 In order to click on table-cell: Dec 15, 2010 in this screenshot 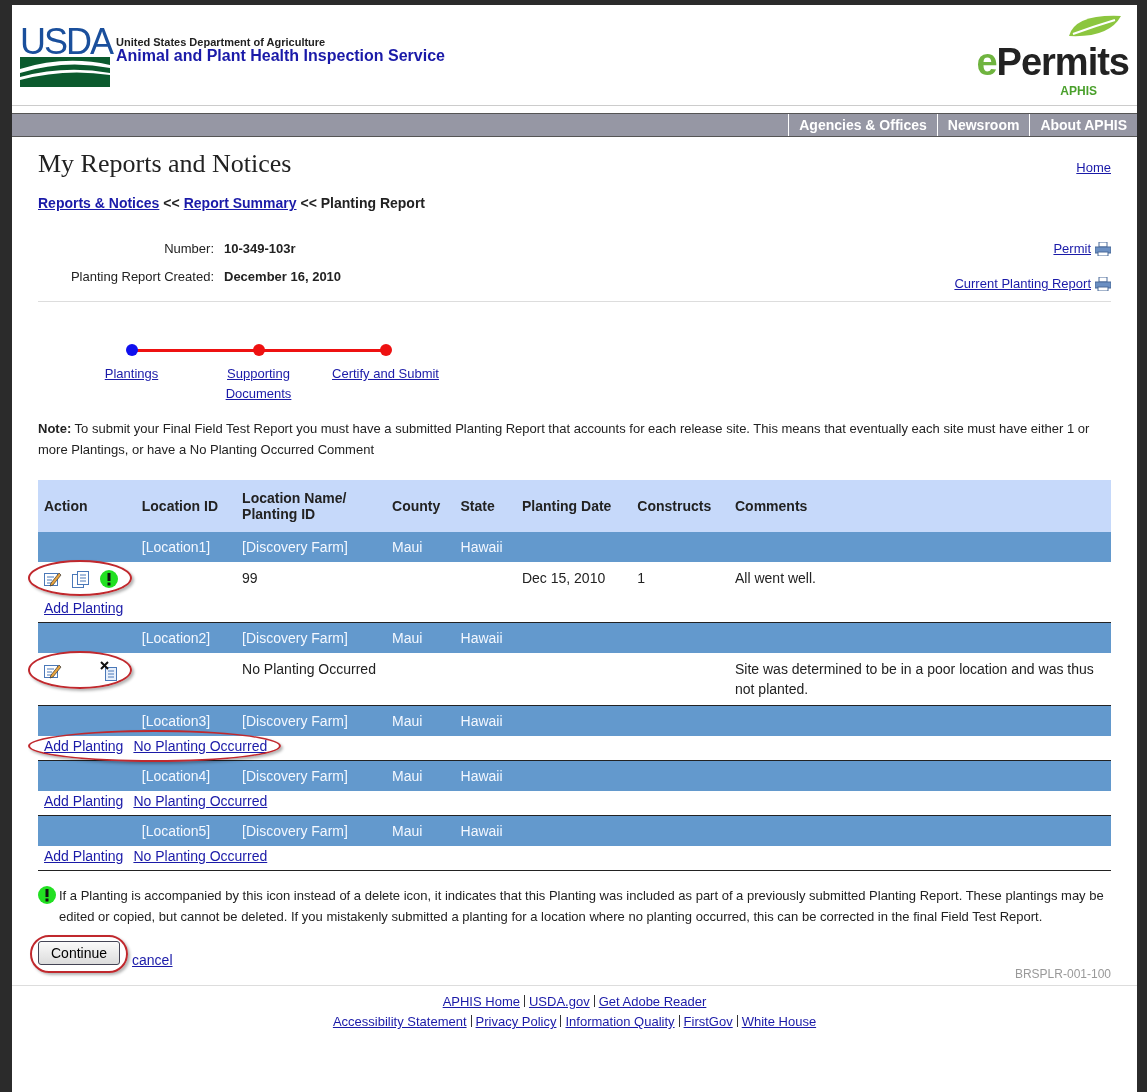, I will do `click(573, 580)`.